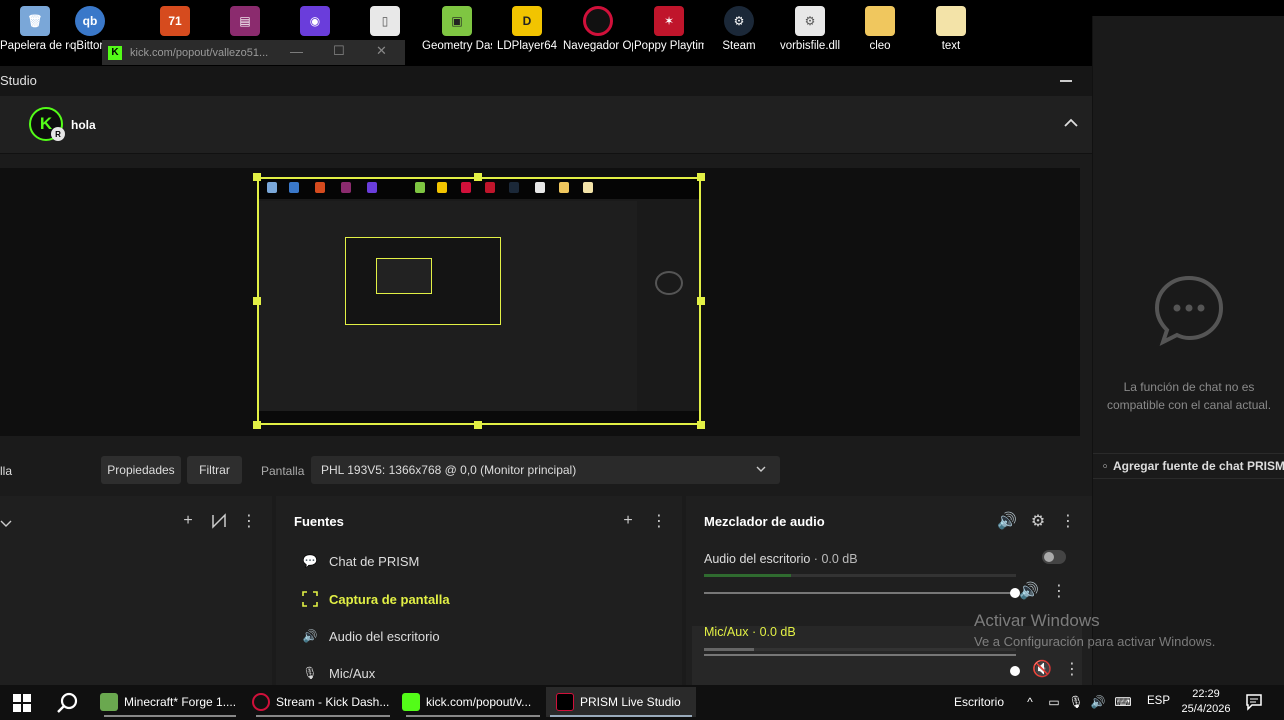 This screenshot has width=1284, height=720. What do you see at coordinates (951, 28) in the screenshot?
I see `desktop-icon-text: text` at bounding box center [951, 28].